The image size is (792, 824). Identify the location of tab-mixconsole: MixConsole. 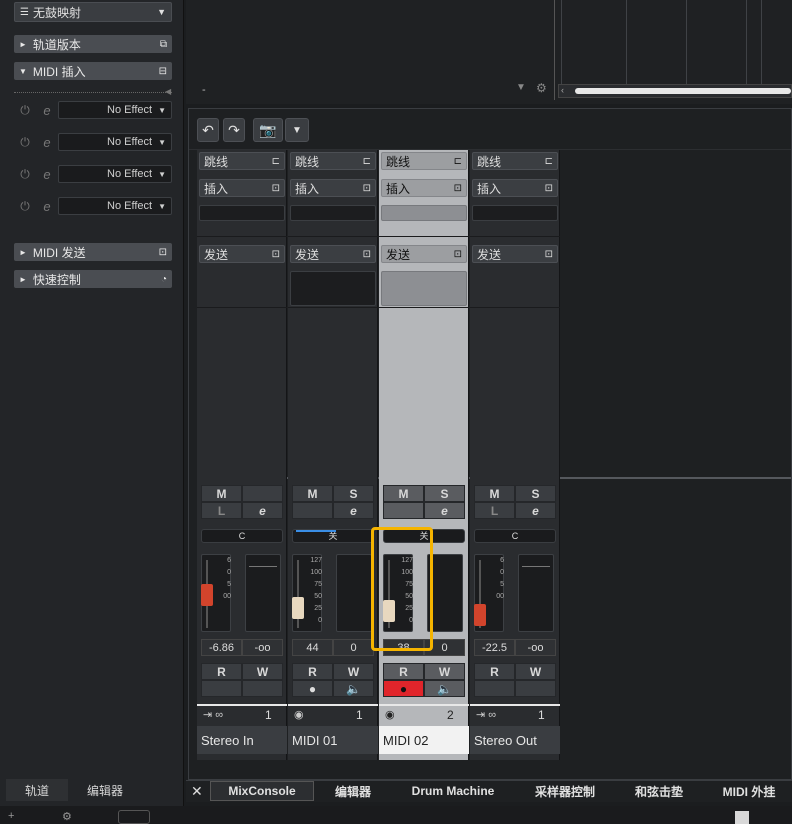
(262, 791).